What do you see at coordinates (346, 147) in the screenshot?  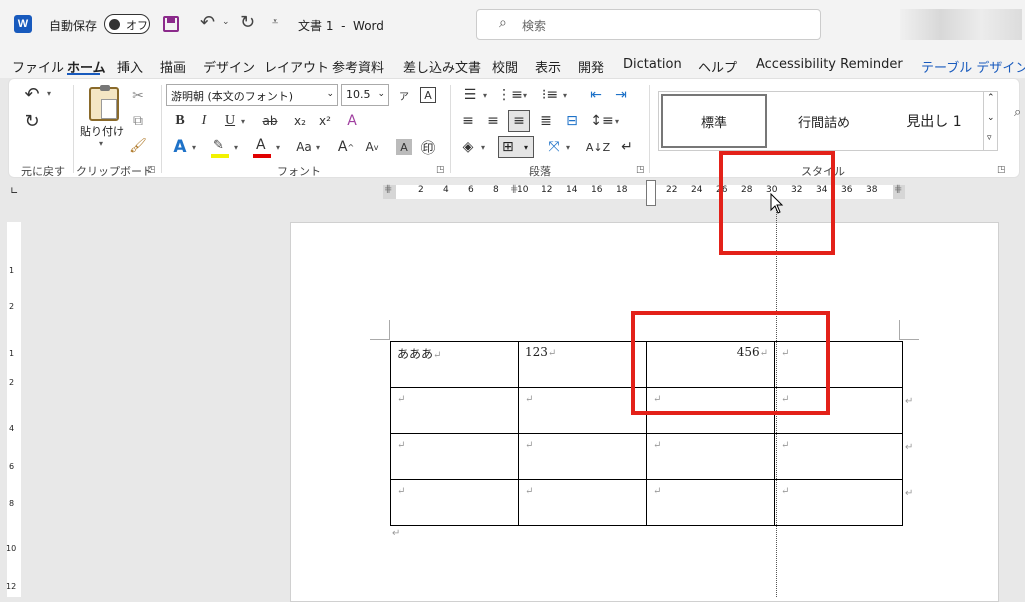 I see `grow-font-icon: A ^` at bounding box center [346, 147].